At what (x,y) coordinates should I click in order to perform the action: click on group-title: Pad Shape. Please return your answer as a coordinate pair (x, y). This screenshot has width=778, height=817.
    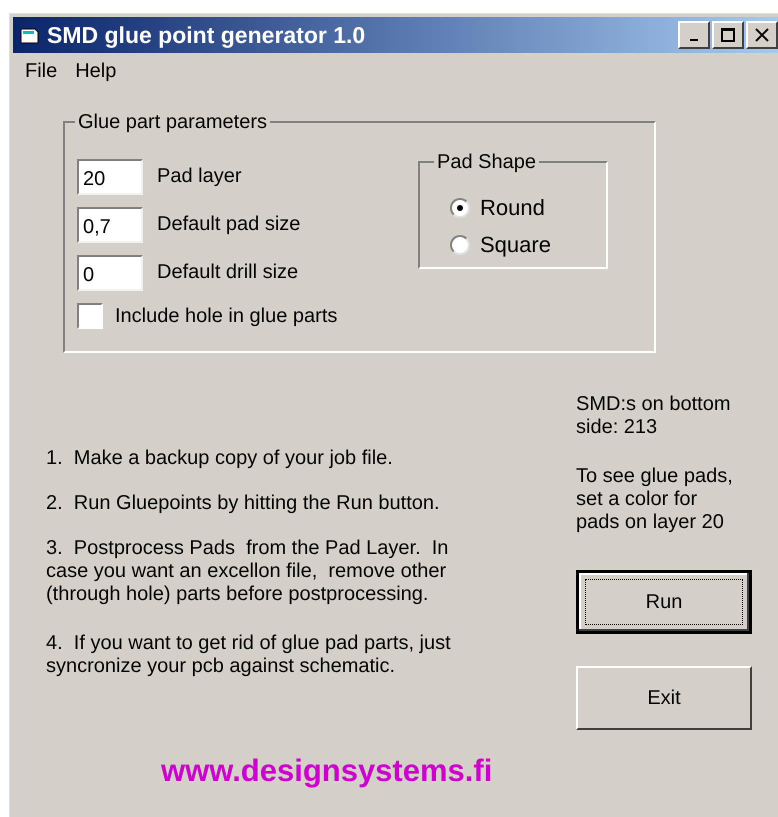
    Looking at the image, I should click on (486, 162).